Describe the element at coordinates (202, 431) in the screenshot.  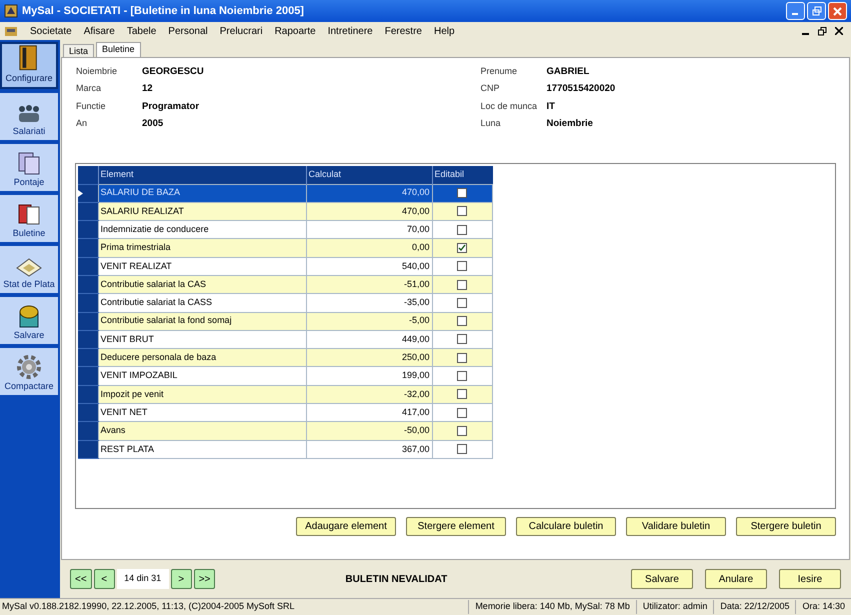
I see `table-cell: Avans` at that location.